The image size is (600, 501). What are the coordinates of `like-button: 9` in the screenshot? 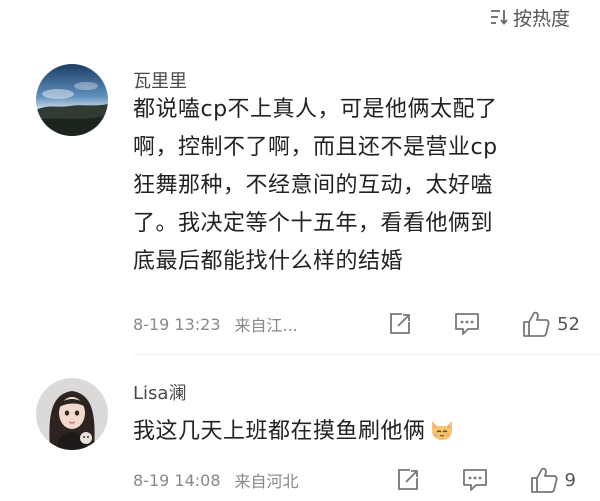 It's located at (552, 480).